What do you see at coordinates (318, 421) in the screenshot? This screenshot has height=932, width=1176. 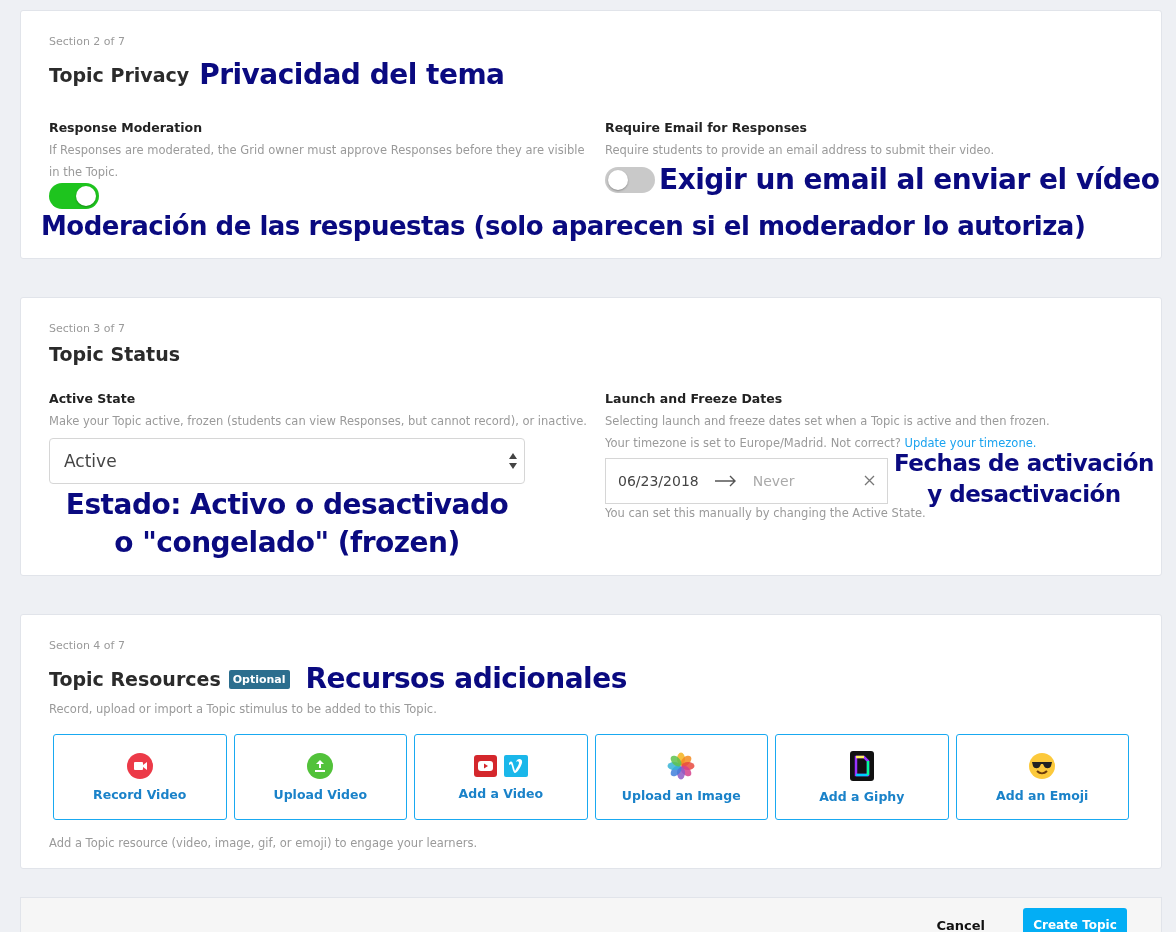 I see `setting-description: Make your Topic active, frozen (students can view Responses, but cannot record), or inactive.` at bounding box center [318, 421].